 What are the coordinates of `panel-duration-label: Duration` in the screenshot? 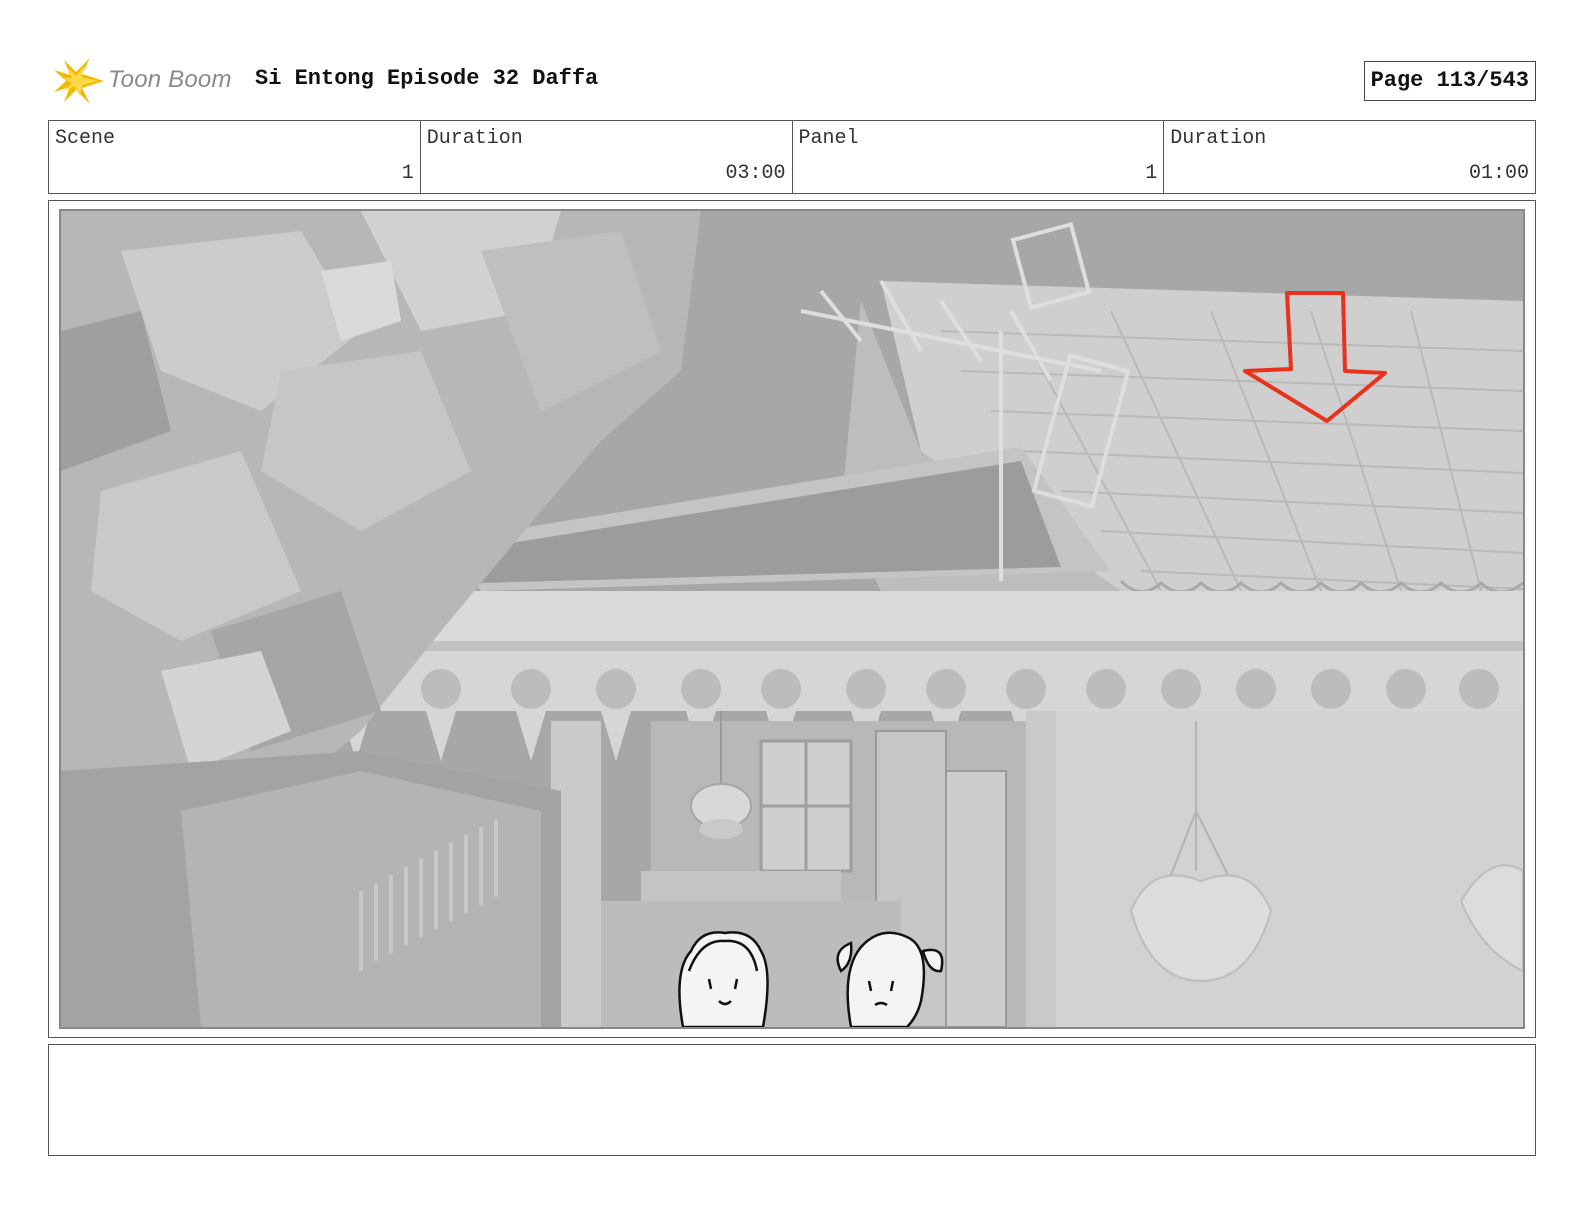 It's located at (1218, 138).